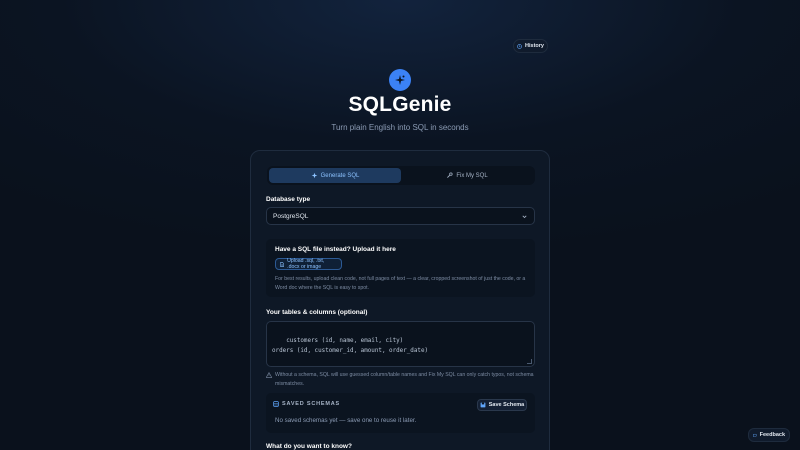 Image resolution: width=800 pixels, height=450 pixels. I want to click on upload-button-label: Upload .sql, .txt, .docx or image, so click(306, 264).